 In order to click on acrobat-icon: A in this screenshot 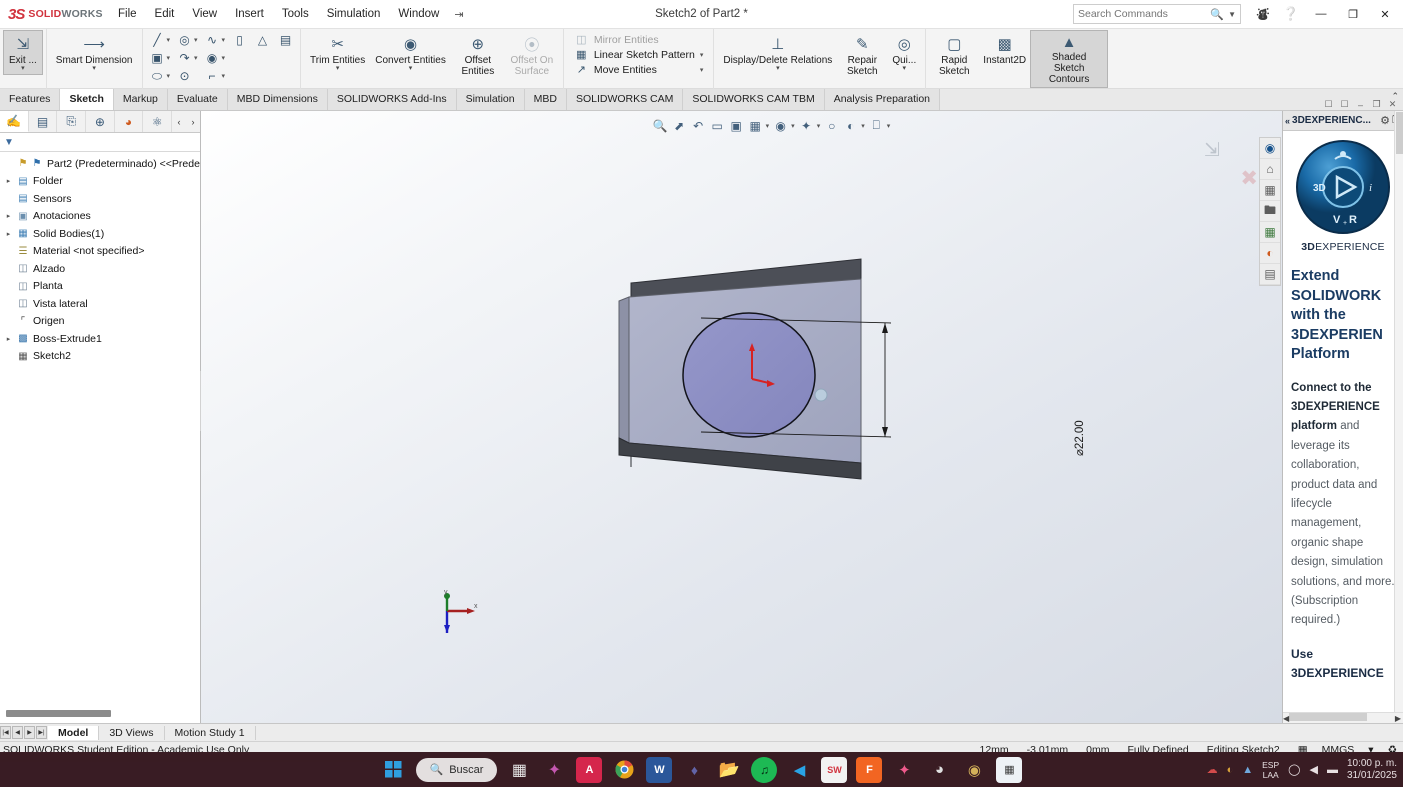, I will do `click(589, 769)`.